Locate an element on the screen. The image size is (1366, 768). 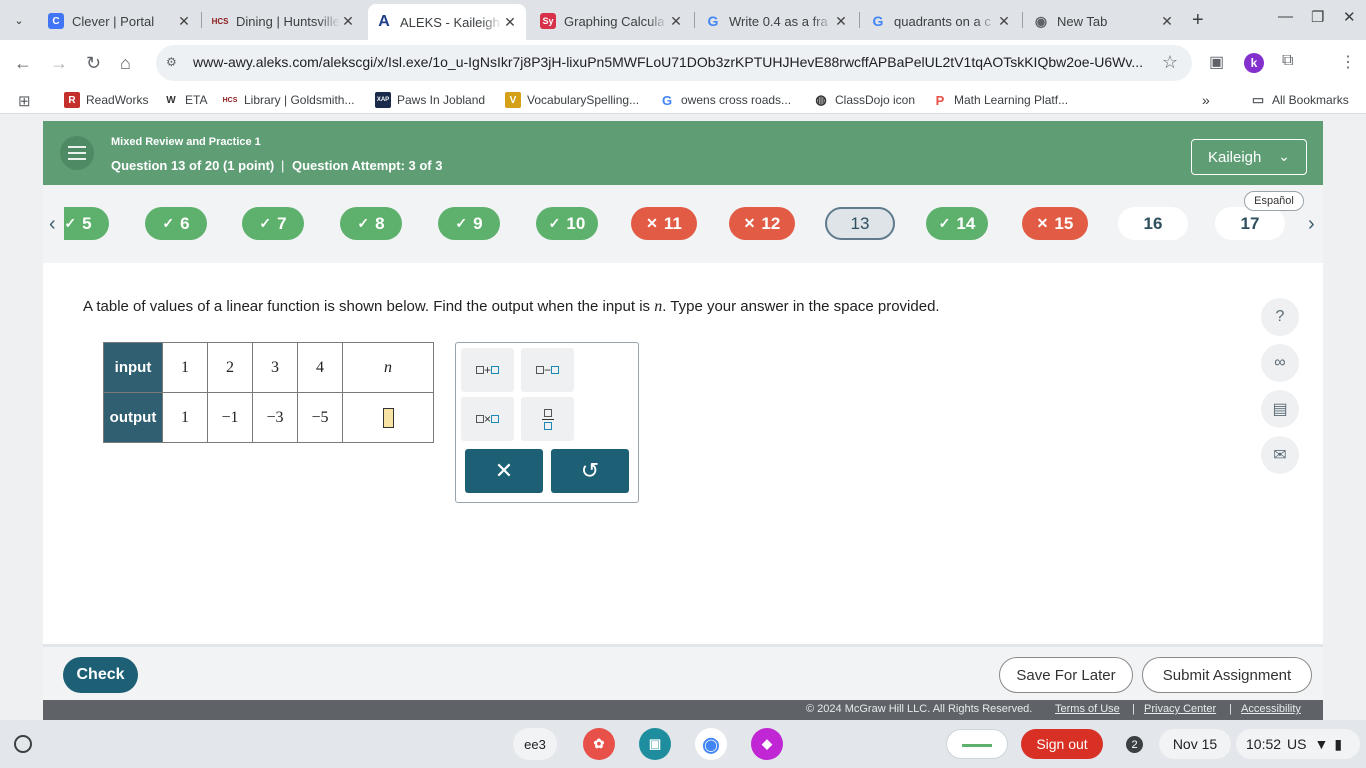
terms-of-use-link: Terms of Use is located at coordinates (1087, 709).